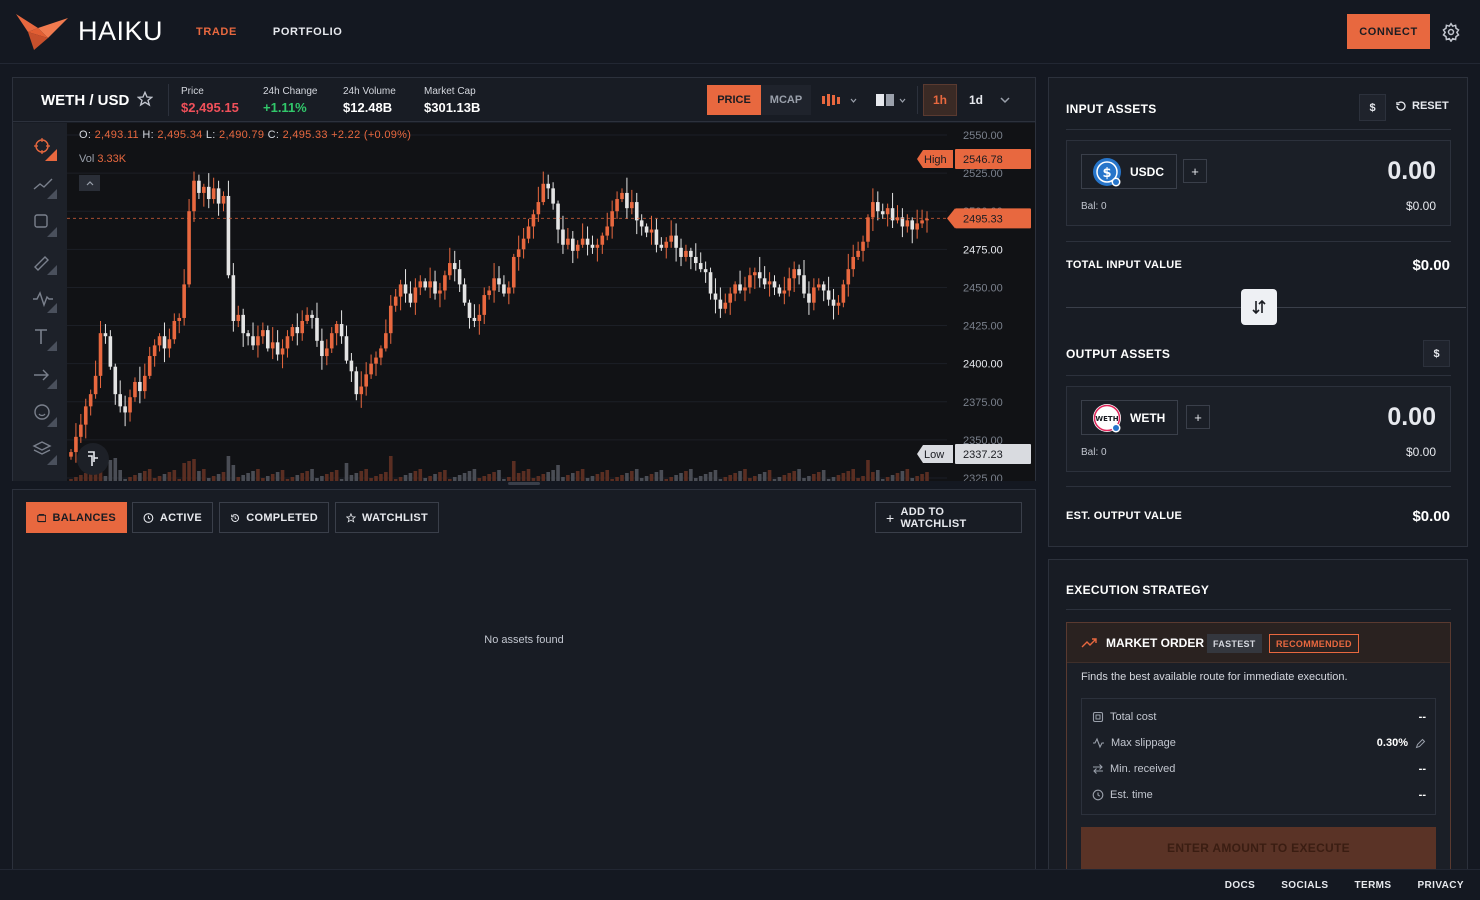 The width and height of the screenshot is (1480, 900). I want to click on gear-icon, so click(1451, 32).